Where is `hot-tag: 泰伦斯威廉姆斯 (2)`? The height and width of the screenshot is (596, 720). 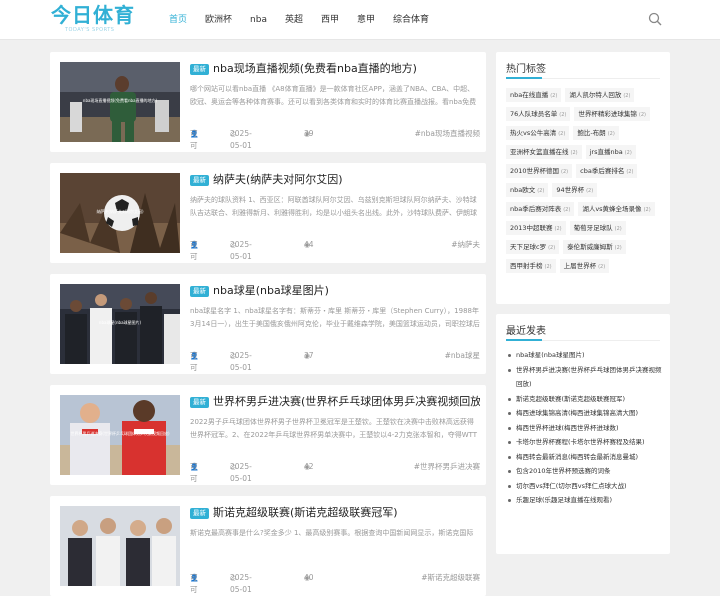 hot-tag: 泰伦斯威廉姆斯 (2) is located at coordinates (594, 247).